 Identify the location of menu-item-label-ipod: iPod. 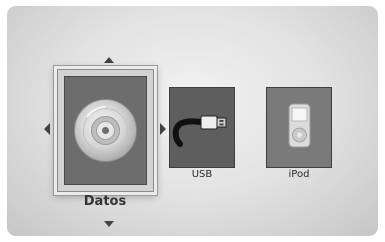
(299, 174).